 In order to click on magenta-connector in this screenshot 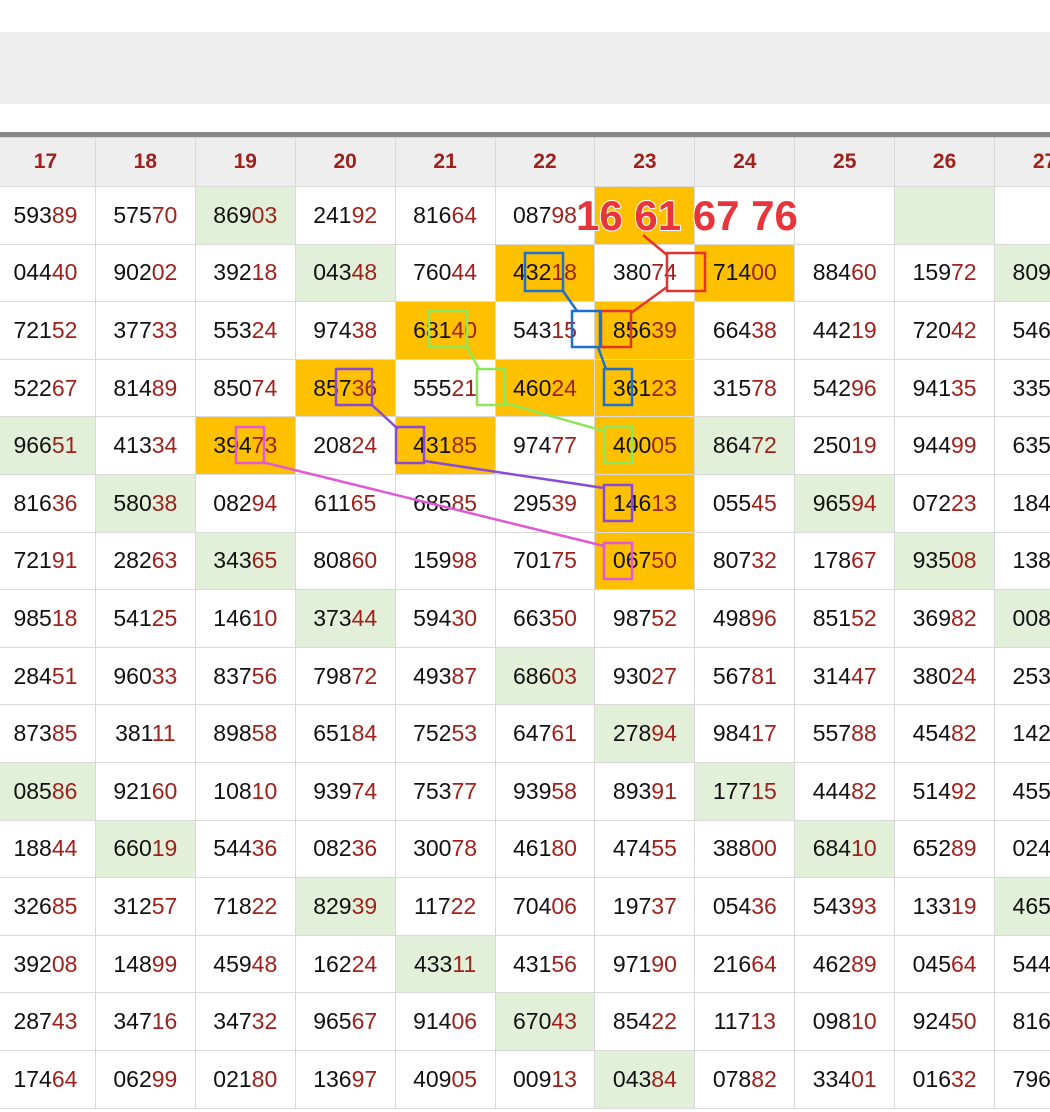, I will do `click(433, 504)`.